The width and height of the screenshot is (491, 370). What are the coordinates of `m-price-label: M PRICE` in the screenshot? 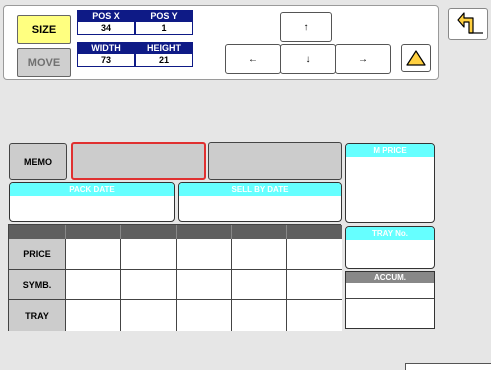 It's located at (390, 150).